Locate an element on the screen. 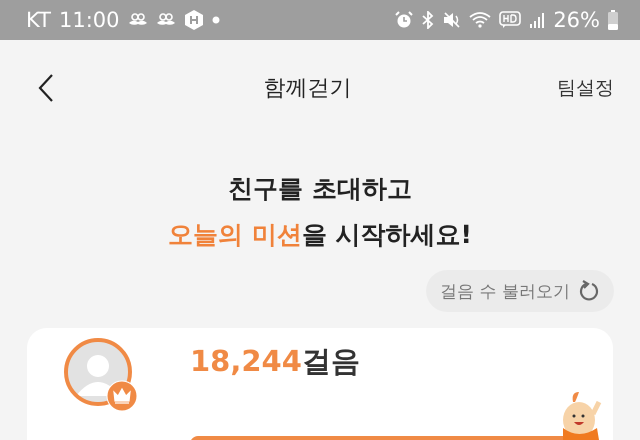  load-steps-button: 걸음 수 불러오기 is located at coordinates (520, 291).